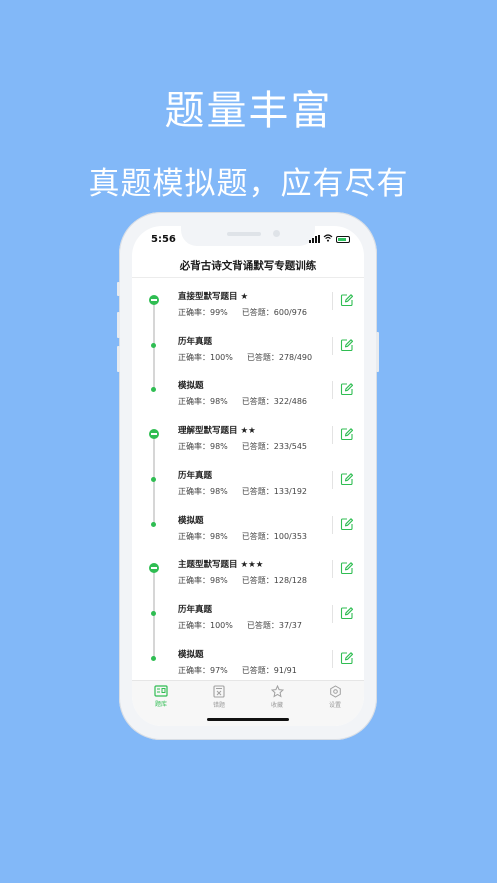 The image size is (497, 883). What do you see at coordinates (221, 565) in the screenshot?
I see `item-title: 主题型默写题目 ★★★` at bounding box center [221, 565].